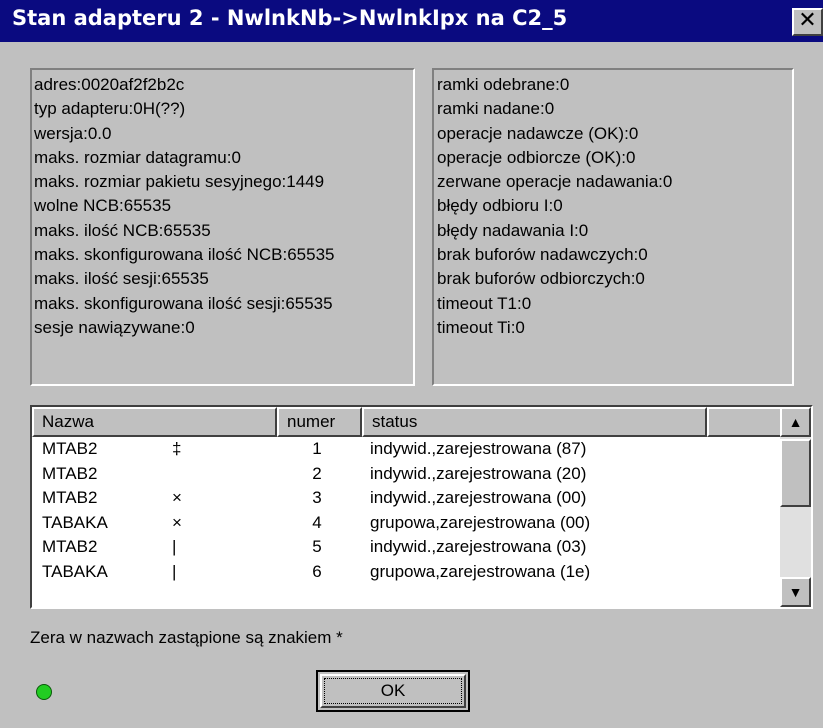  Describe the element at coordinates (480, 522) in the screenshot. I see `status-cell: grupowa,zarejestrowana (00)` at that location.